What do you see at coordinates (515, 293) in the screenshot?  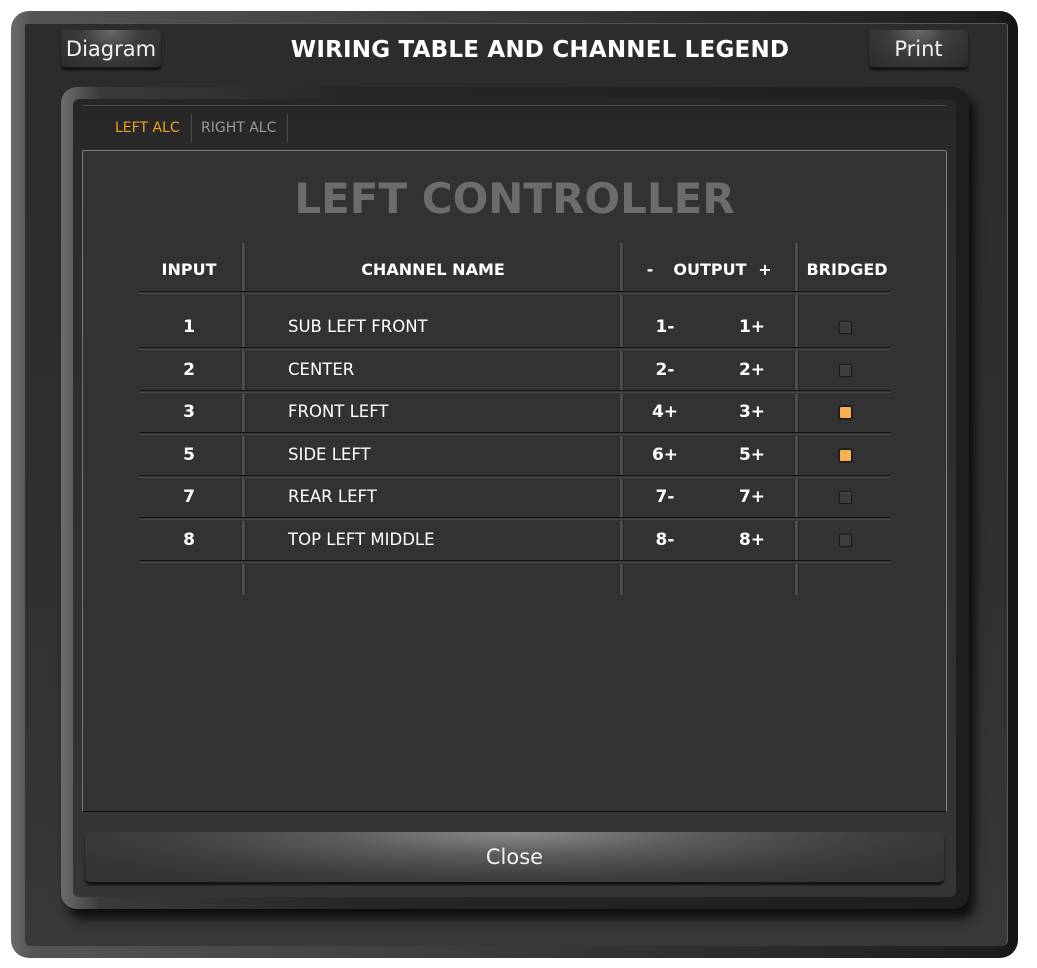 I see `header-divider` at bounding box center [515, 293].